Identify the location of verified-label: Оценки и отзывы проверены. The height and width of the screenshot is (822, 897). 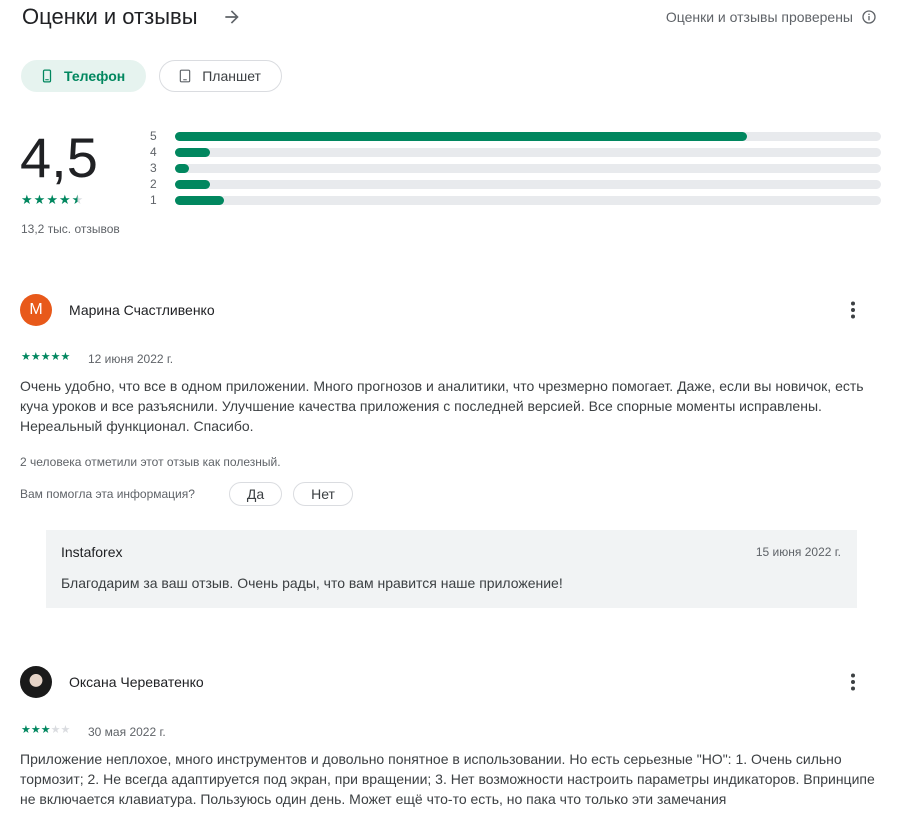
(759, 17).